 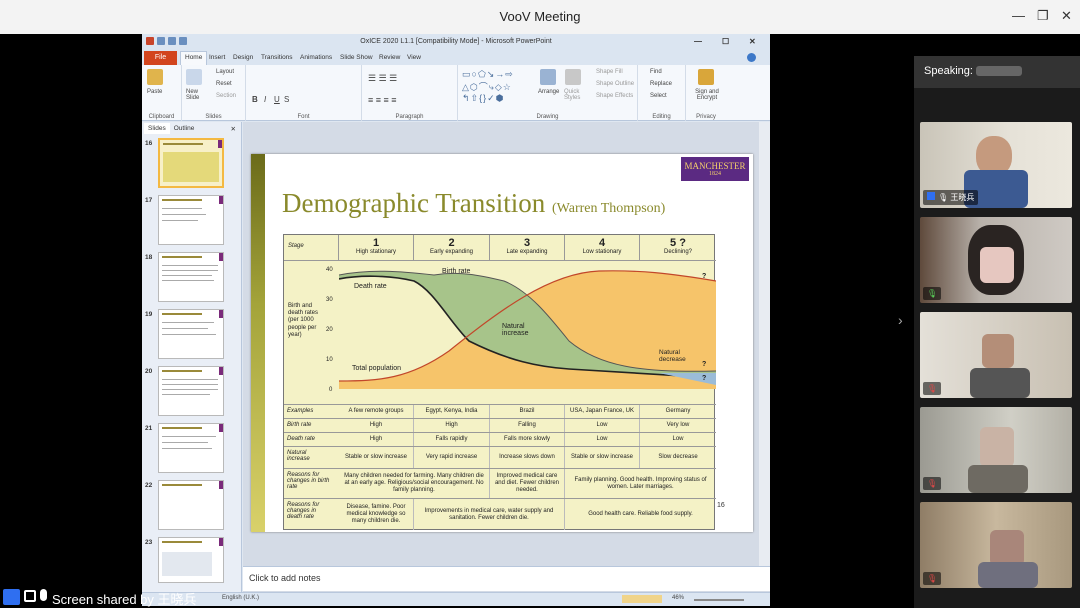 I want to click on zoom-level: 46%, so click(x=678, y=598).